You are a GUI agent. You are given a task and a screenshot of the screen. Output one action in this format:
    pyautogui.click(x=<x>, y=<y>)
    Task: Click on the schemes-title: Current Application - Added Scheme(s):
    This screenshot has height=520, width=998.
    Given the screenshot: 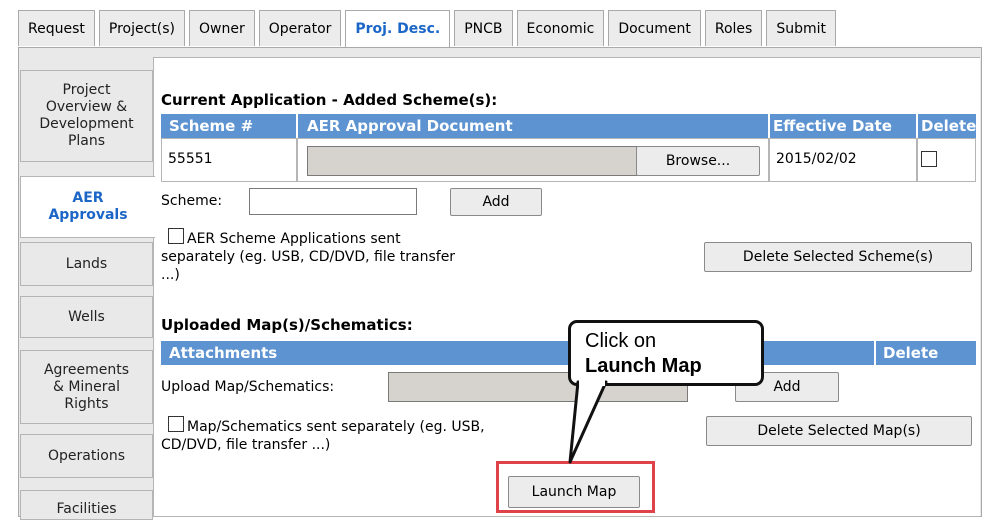 What is the action you would take?
    pyautogui.click(x=329, y=100)
    